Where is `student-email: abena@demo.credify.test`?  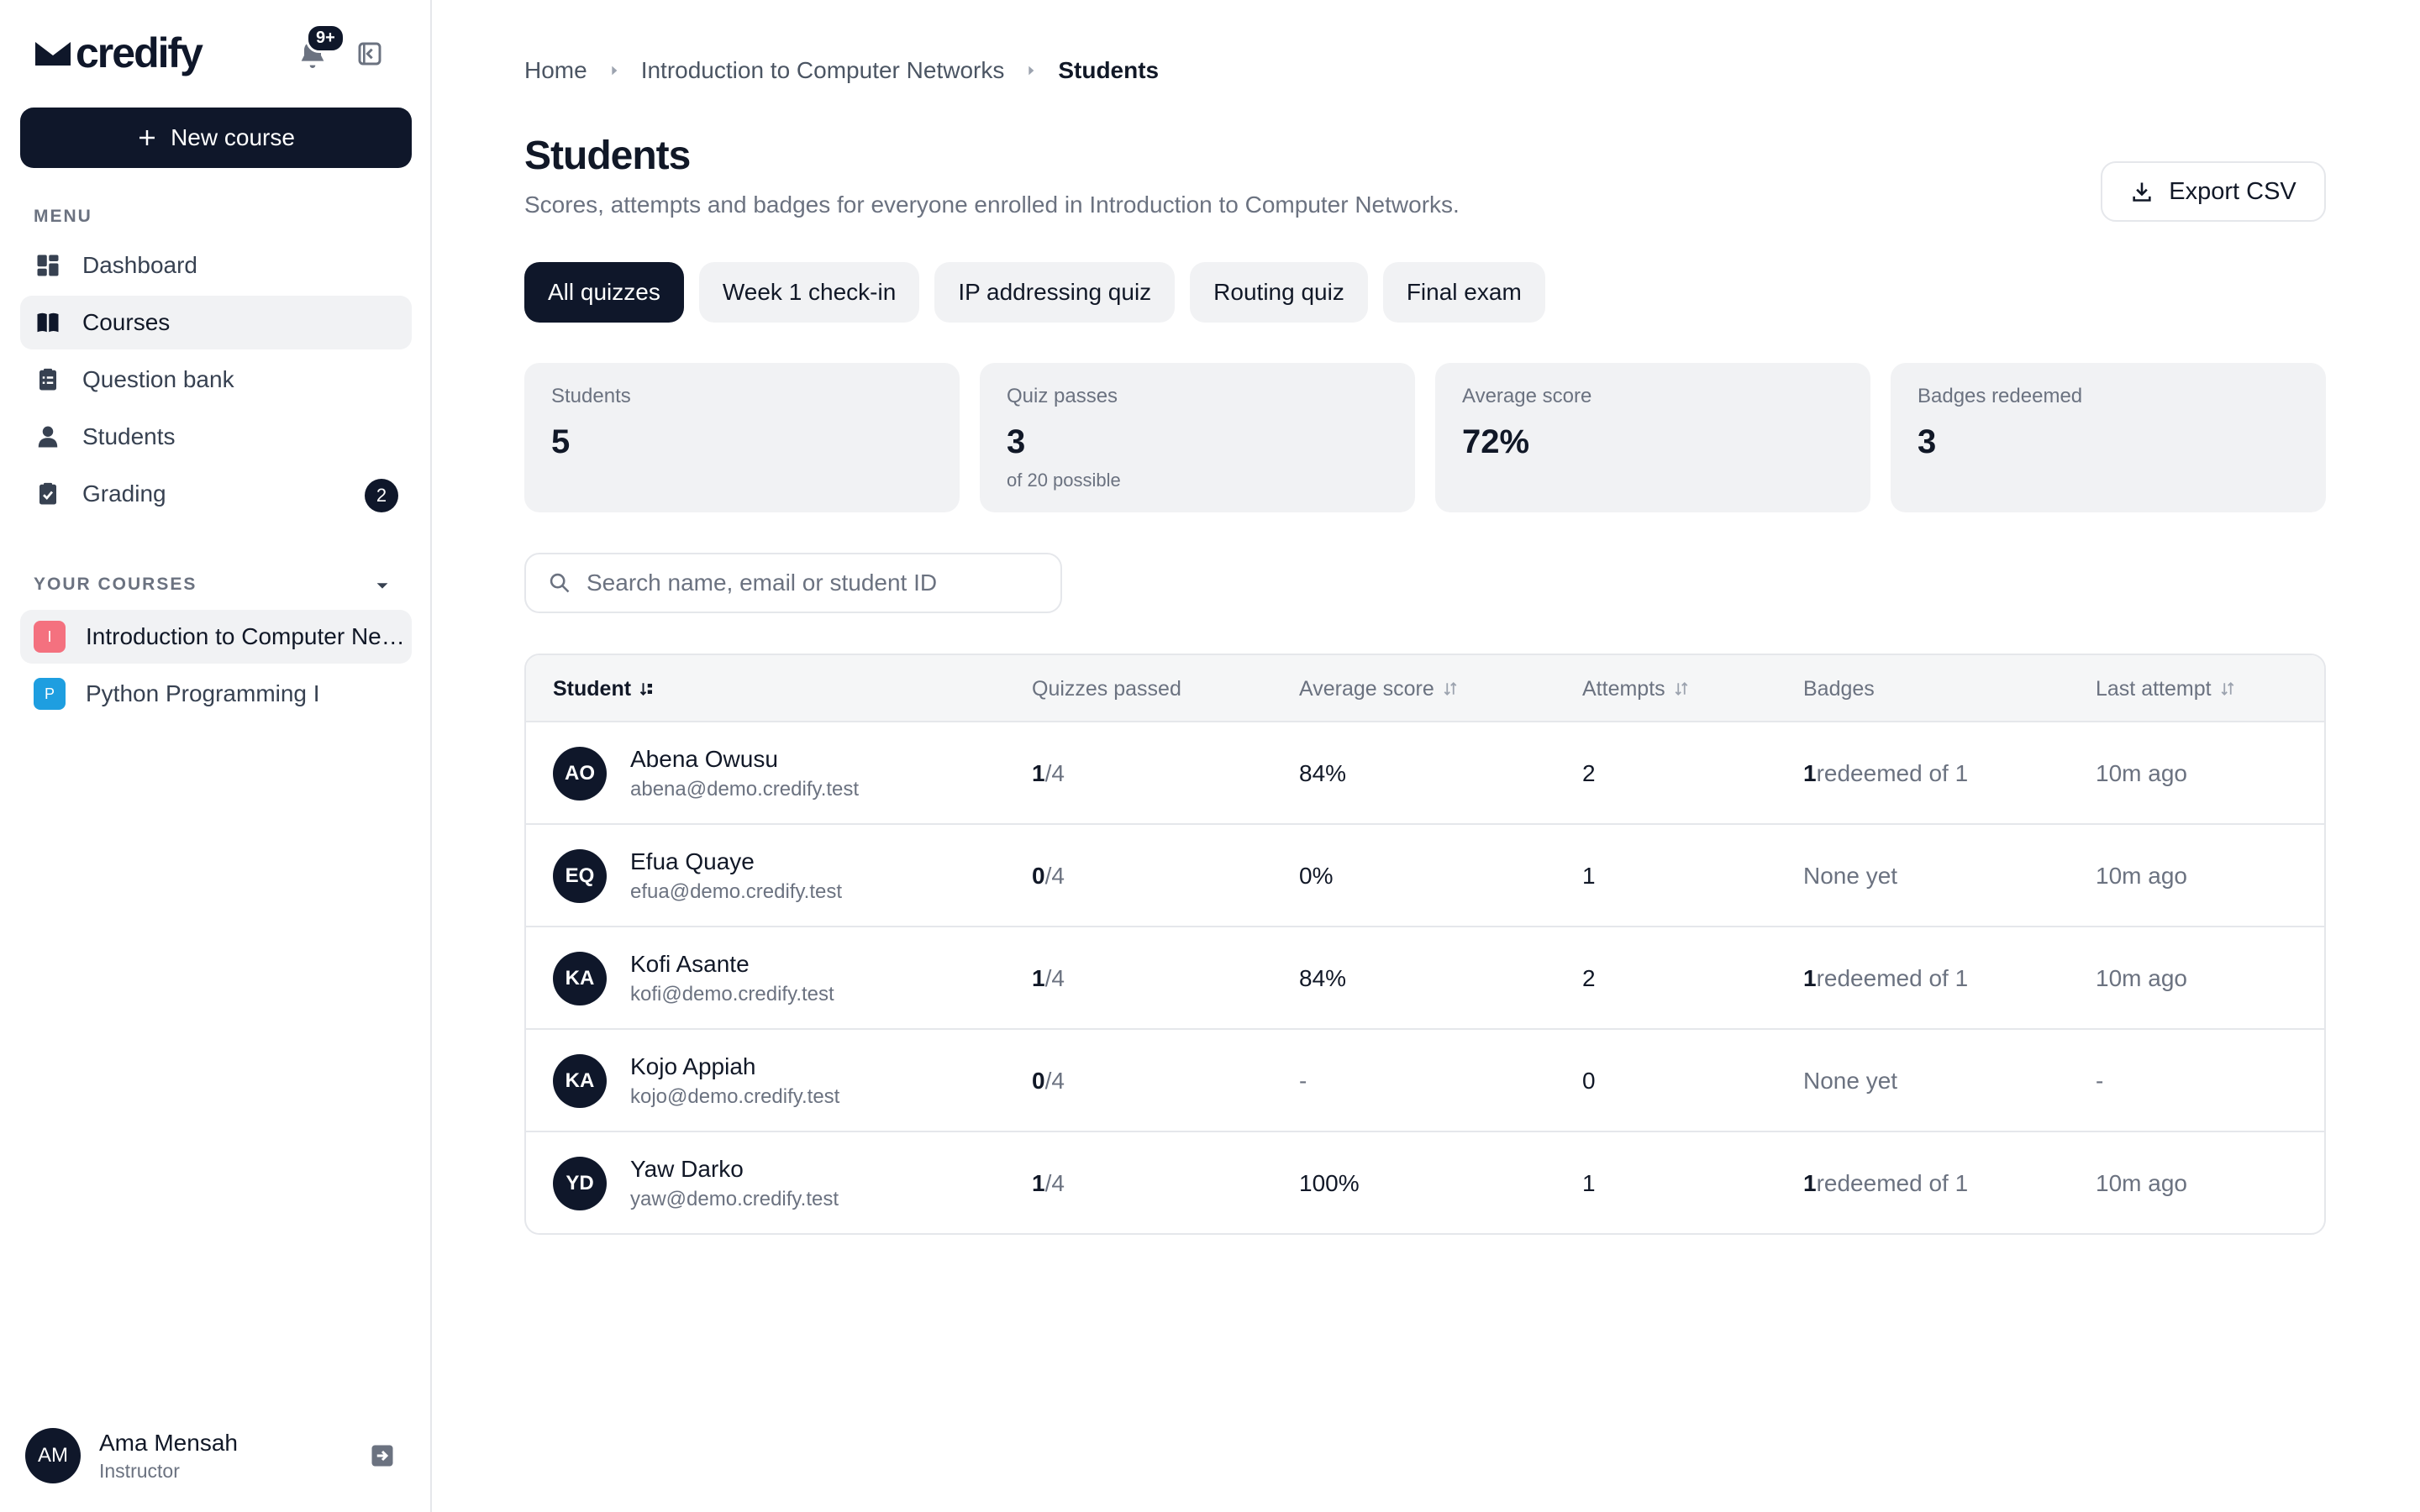
student-email: abena@demo.credify.test is located at coordinates (745, 789).